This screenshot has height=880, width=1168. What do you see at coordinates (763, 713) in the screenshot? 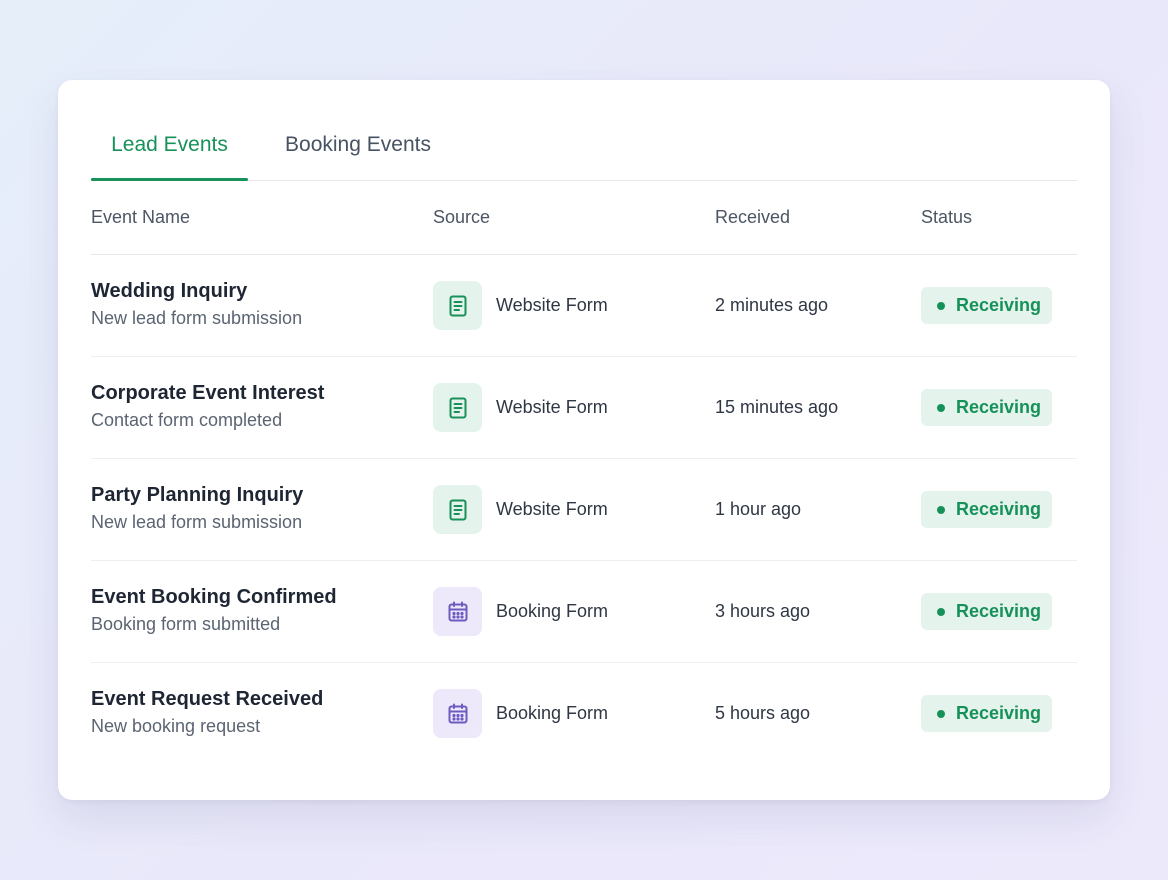
I see `received-time: 5 hours ago` at bounding box center [763, 713].